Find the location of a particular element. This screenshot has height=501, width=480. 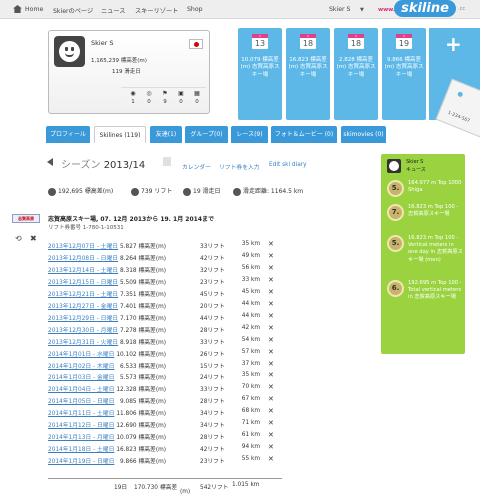

edit-diary-link: Edit ski diary is located at coordinates (288, 165).